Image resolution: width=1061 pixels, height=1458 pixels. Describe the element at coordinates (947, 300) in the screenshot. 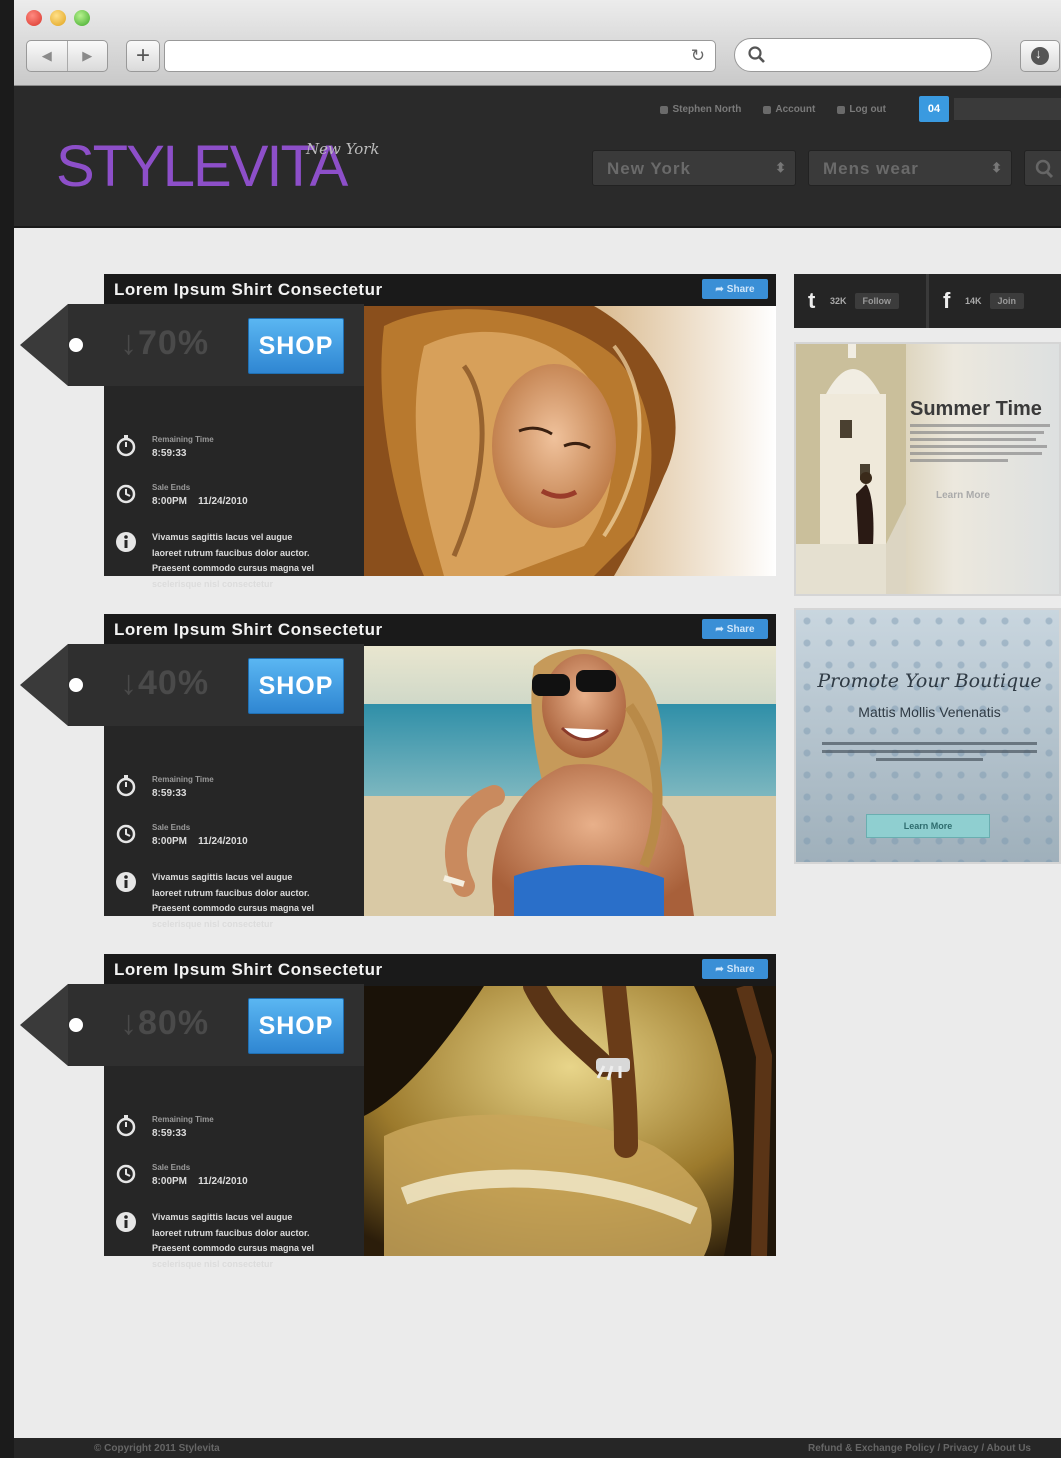

I see `facebook-icon: f` at that location.